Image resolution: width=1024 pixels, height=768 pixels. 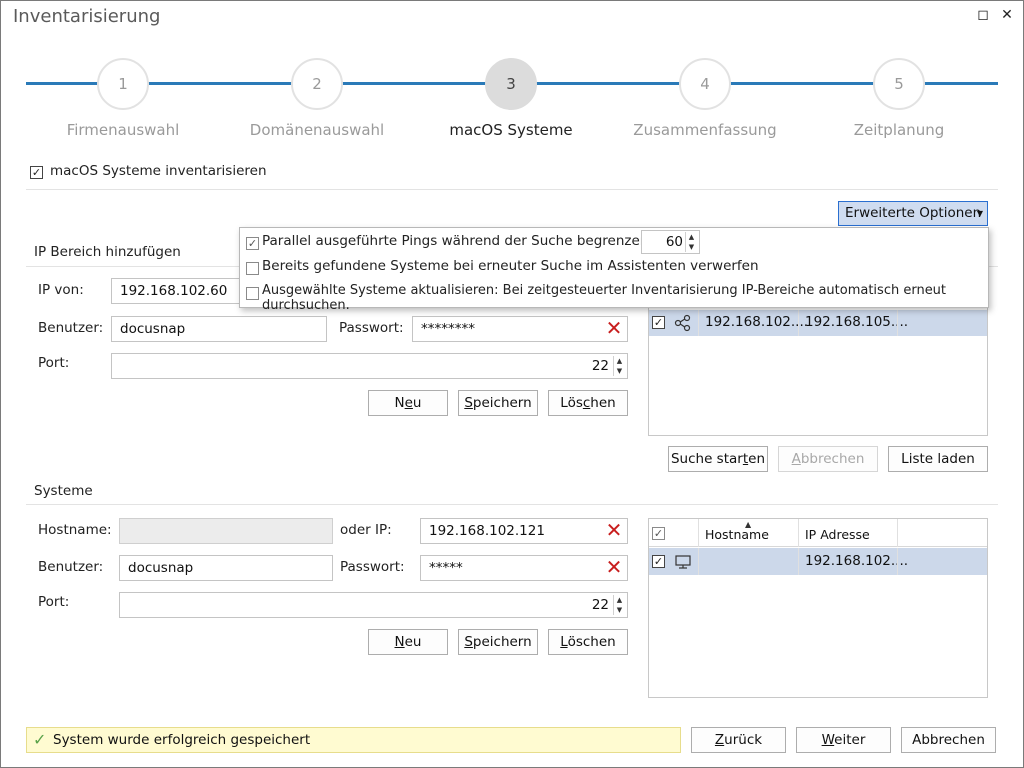 I want to click on inventory-checkbox: ✓, so click(x=36, y=172).